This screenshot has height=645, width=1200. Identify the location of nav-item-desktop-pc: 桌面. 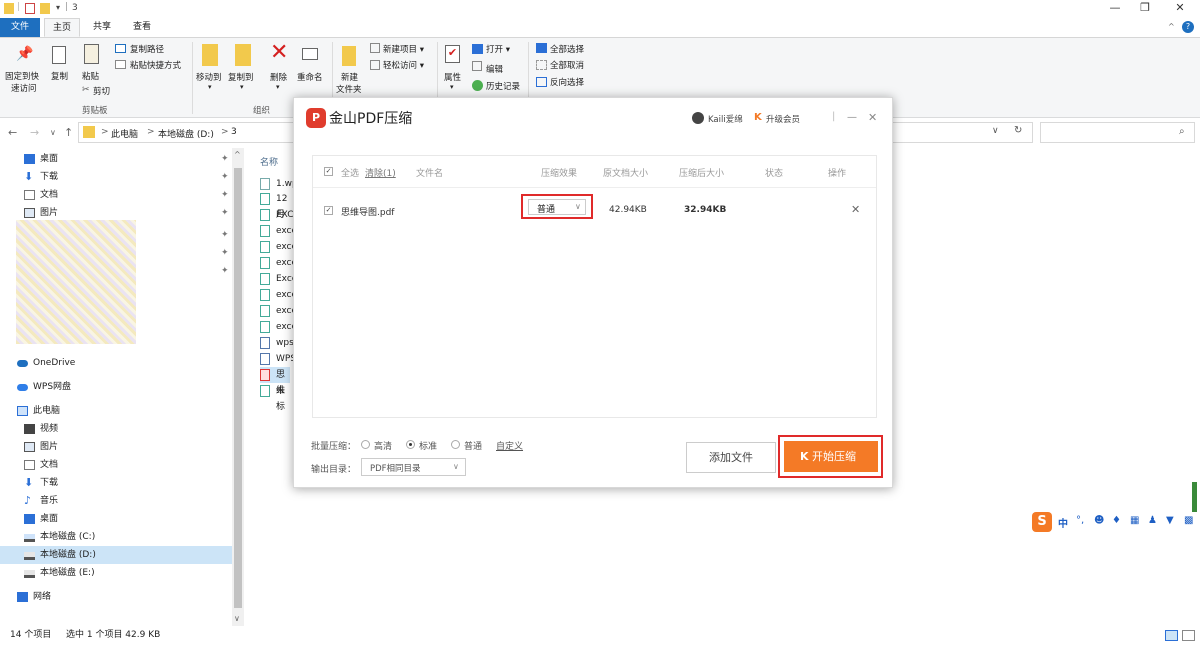
(116, 519).